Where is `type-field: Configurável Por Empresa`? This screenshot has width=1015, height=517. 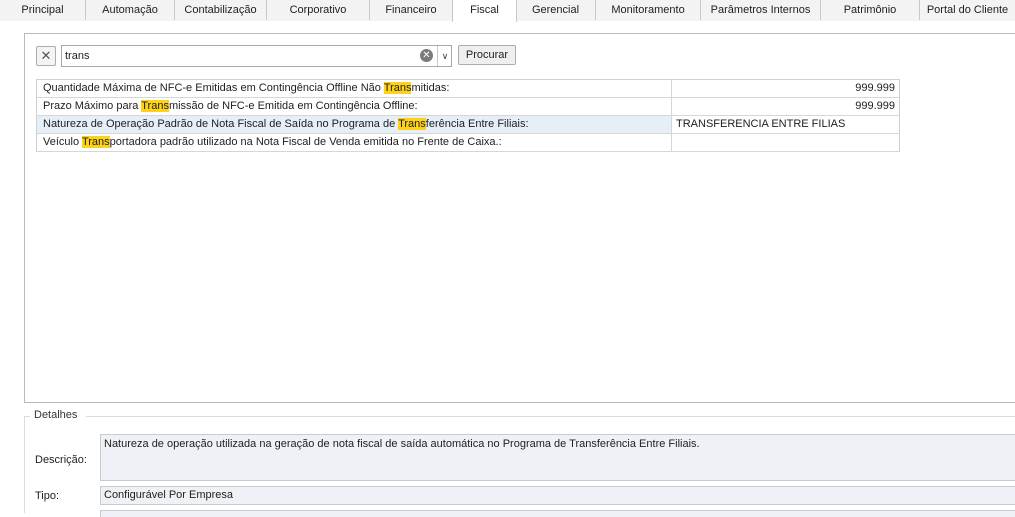
type-field: Configurável Por Empresa is located at coordinates (557, 495).